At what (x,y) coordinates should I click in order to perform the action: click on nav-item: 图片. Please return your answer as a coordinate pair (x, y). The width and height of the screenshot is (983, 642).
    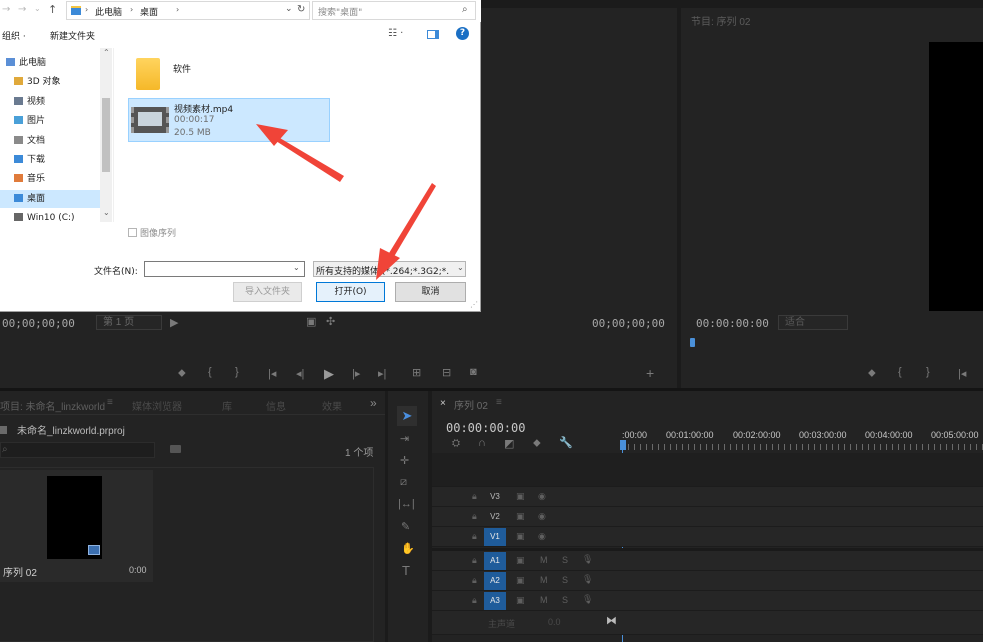
    Looking at the image, I should click on (29, 121).